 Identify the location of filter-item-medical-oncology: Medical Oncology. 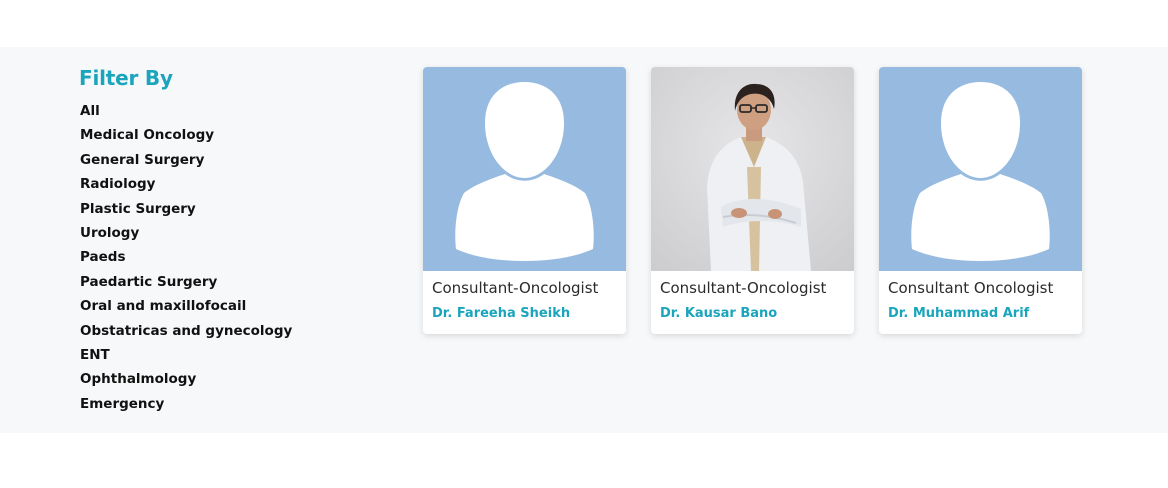
(186, 137).